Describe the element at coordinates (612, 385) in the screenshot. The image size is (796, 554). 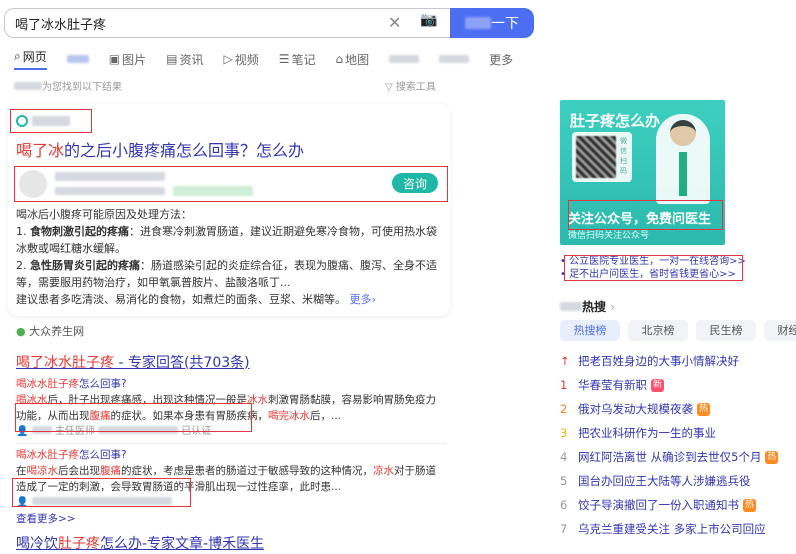
I see `hot-text: 华春莹有新职` at that location.